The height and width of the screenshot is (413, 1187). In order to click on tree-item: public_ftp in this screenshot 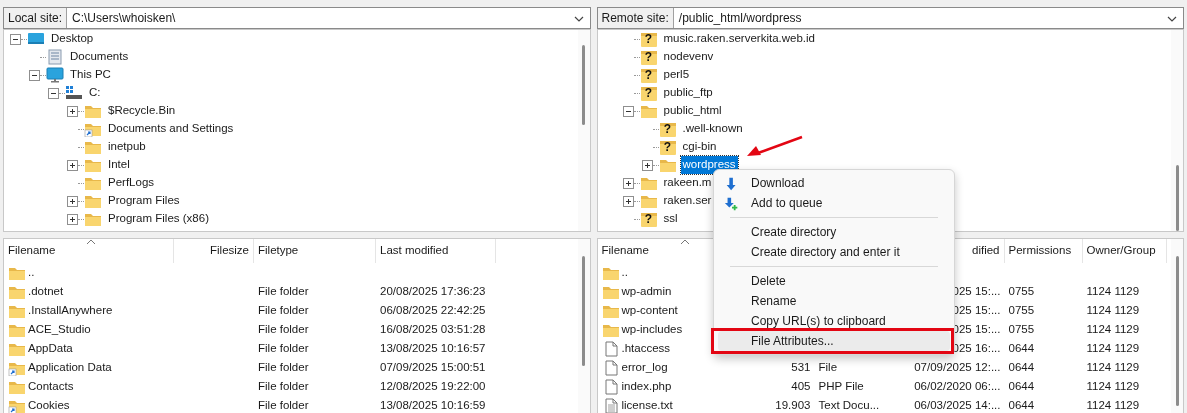, I will do `click(688, 93)`.